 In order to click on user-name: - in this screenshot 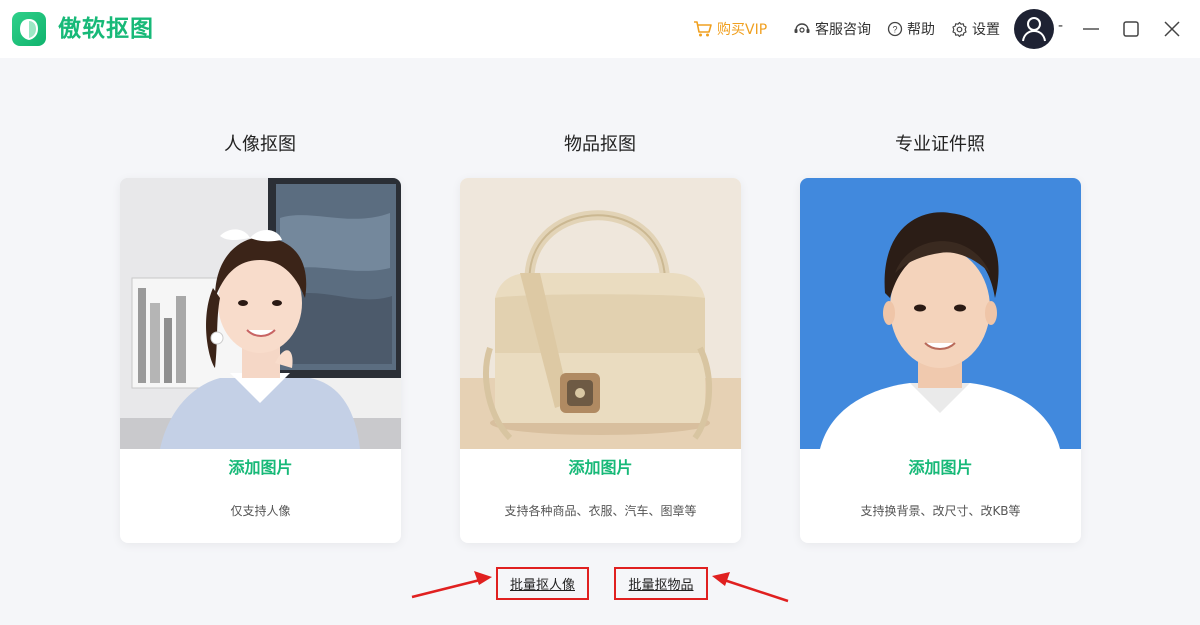, I will do `click(1061, 26)`.